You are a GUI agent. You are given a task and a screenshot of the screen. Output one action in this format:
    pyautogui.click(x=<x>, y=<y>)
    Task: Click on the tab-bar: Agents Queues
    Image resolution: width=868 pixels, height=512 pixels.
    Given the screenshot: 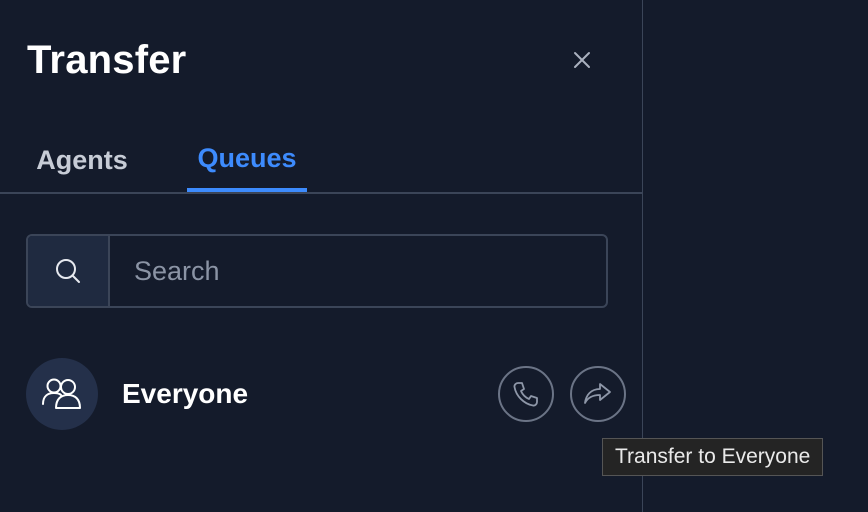 What is the action you would take?
    pyautogui.click(x=321, y=161)
    